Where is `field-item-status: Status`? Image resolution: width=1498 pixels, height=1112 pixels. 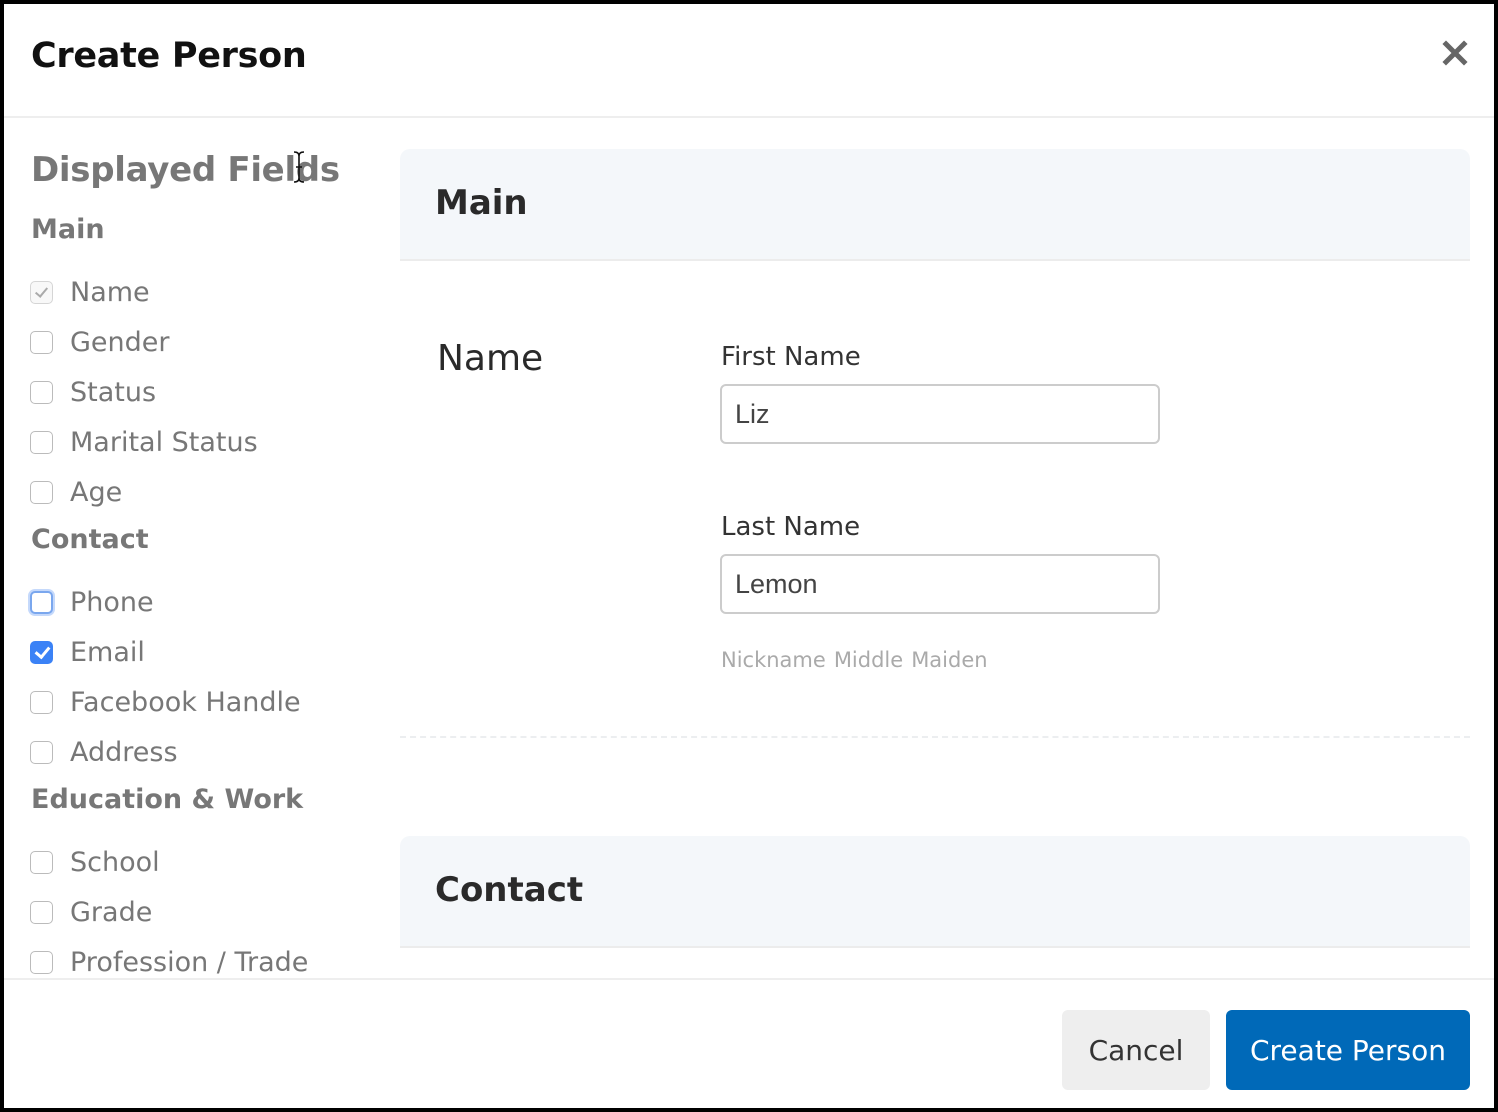 field-item-status: Status is located at coordinates (93, 392).